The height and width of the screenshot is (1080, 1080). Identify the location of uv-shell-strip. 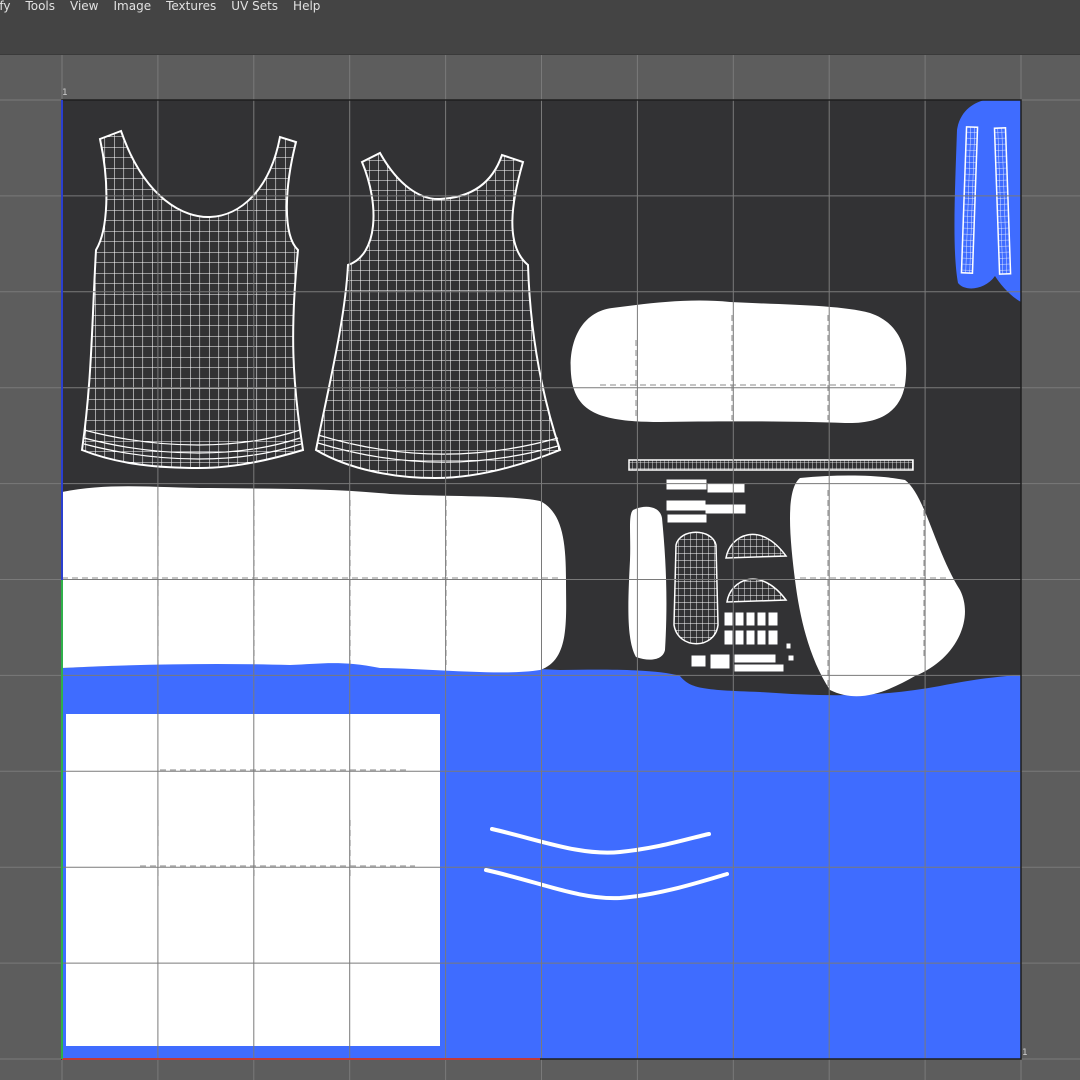
(771, 465).